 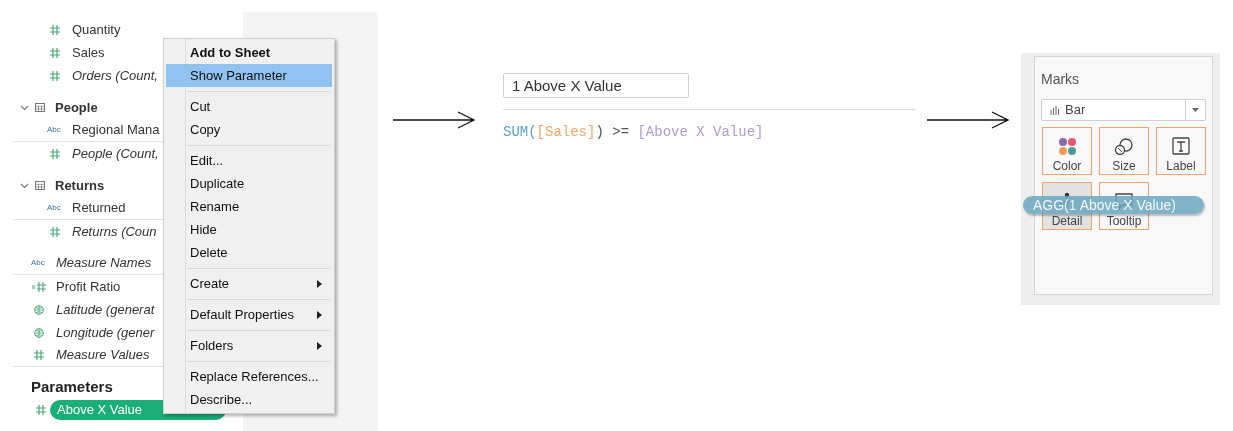 I want to click on card-label: Color, so click(x=1067, y=166).